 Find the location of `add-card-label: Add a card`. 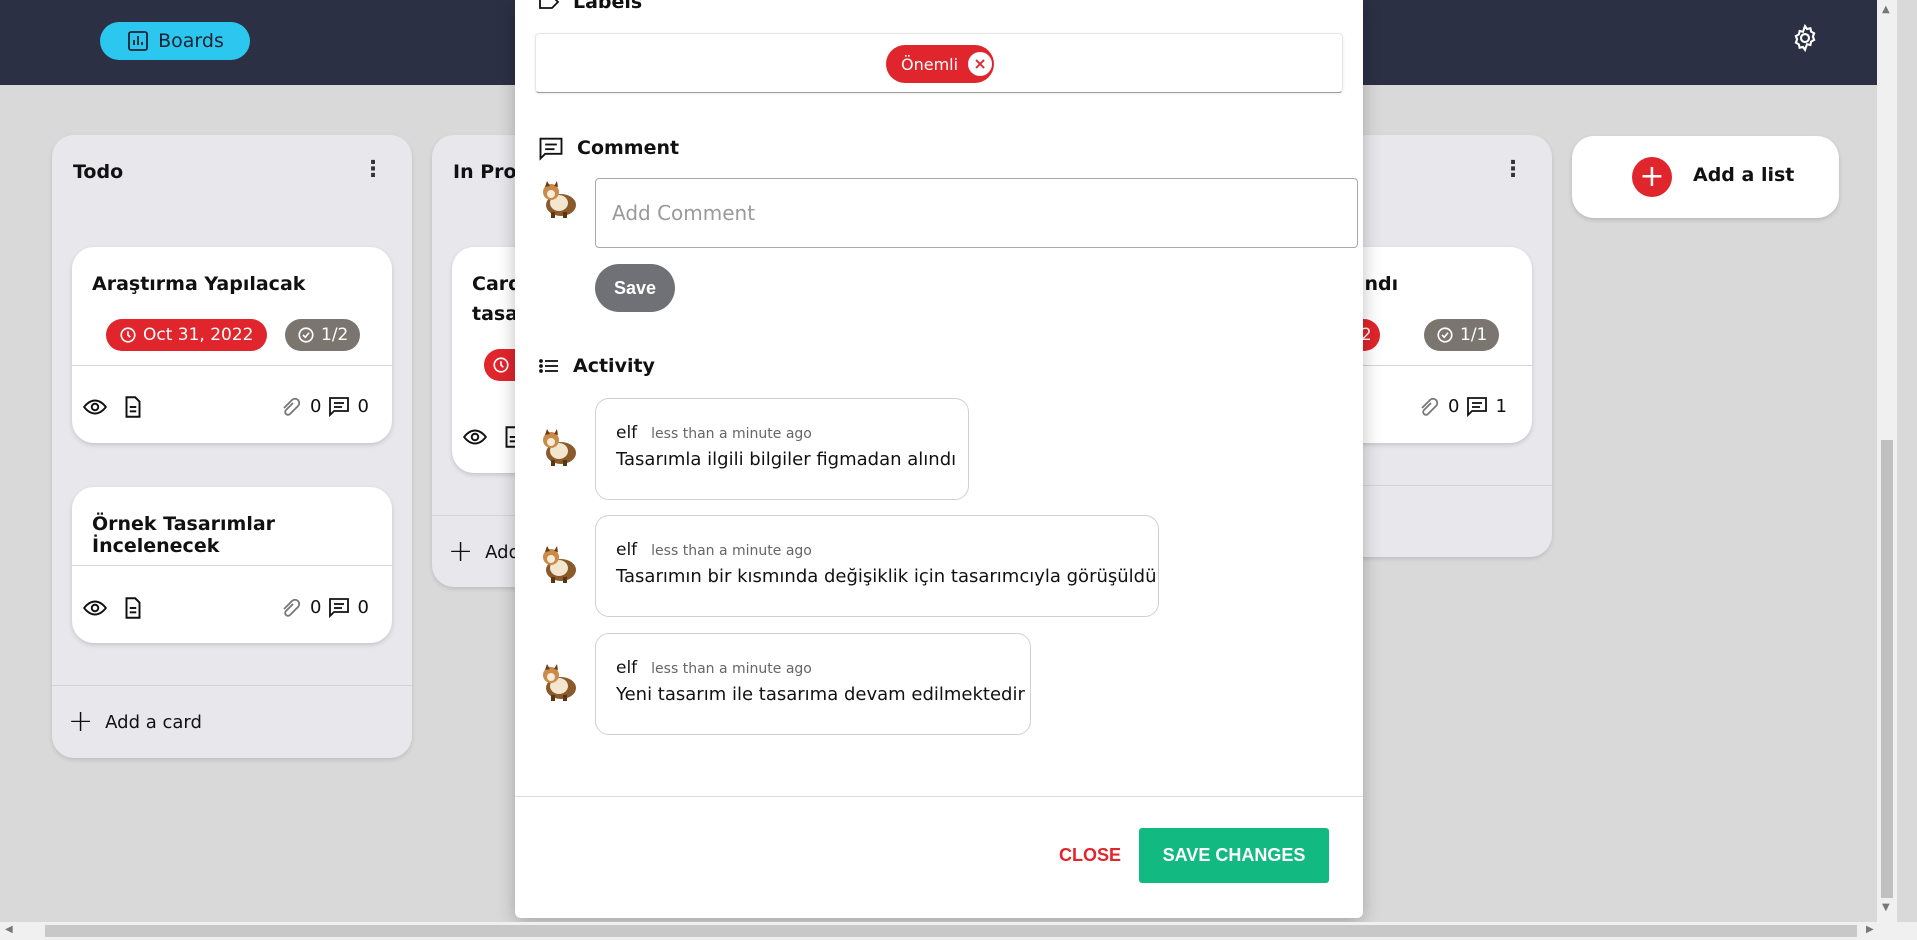

add-card-label: Add a card is located at coordinates (153, 722).